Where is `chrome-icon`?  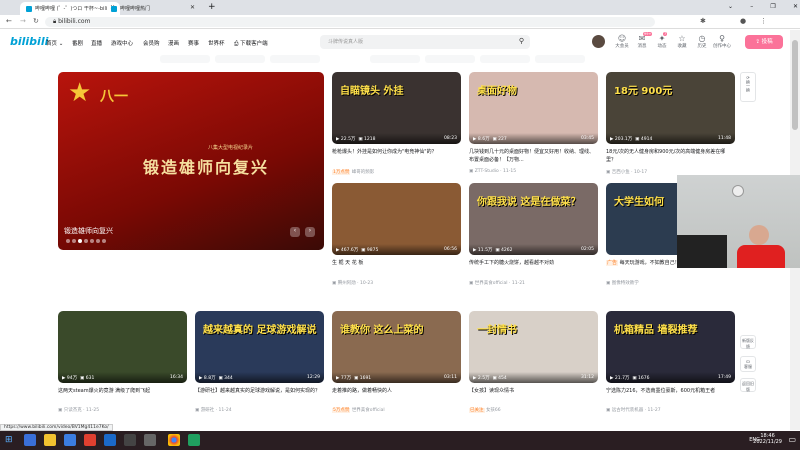
chrome-icon is located at coordinates (174, 440).